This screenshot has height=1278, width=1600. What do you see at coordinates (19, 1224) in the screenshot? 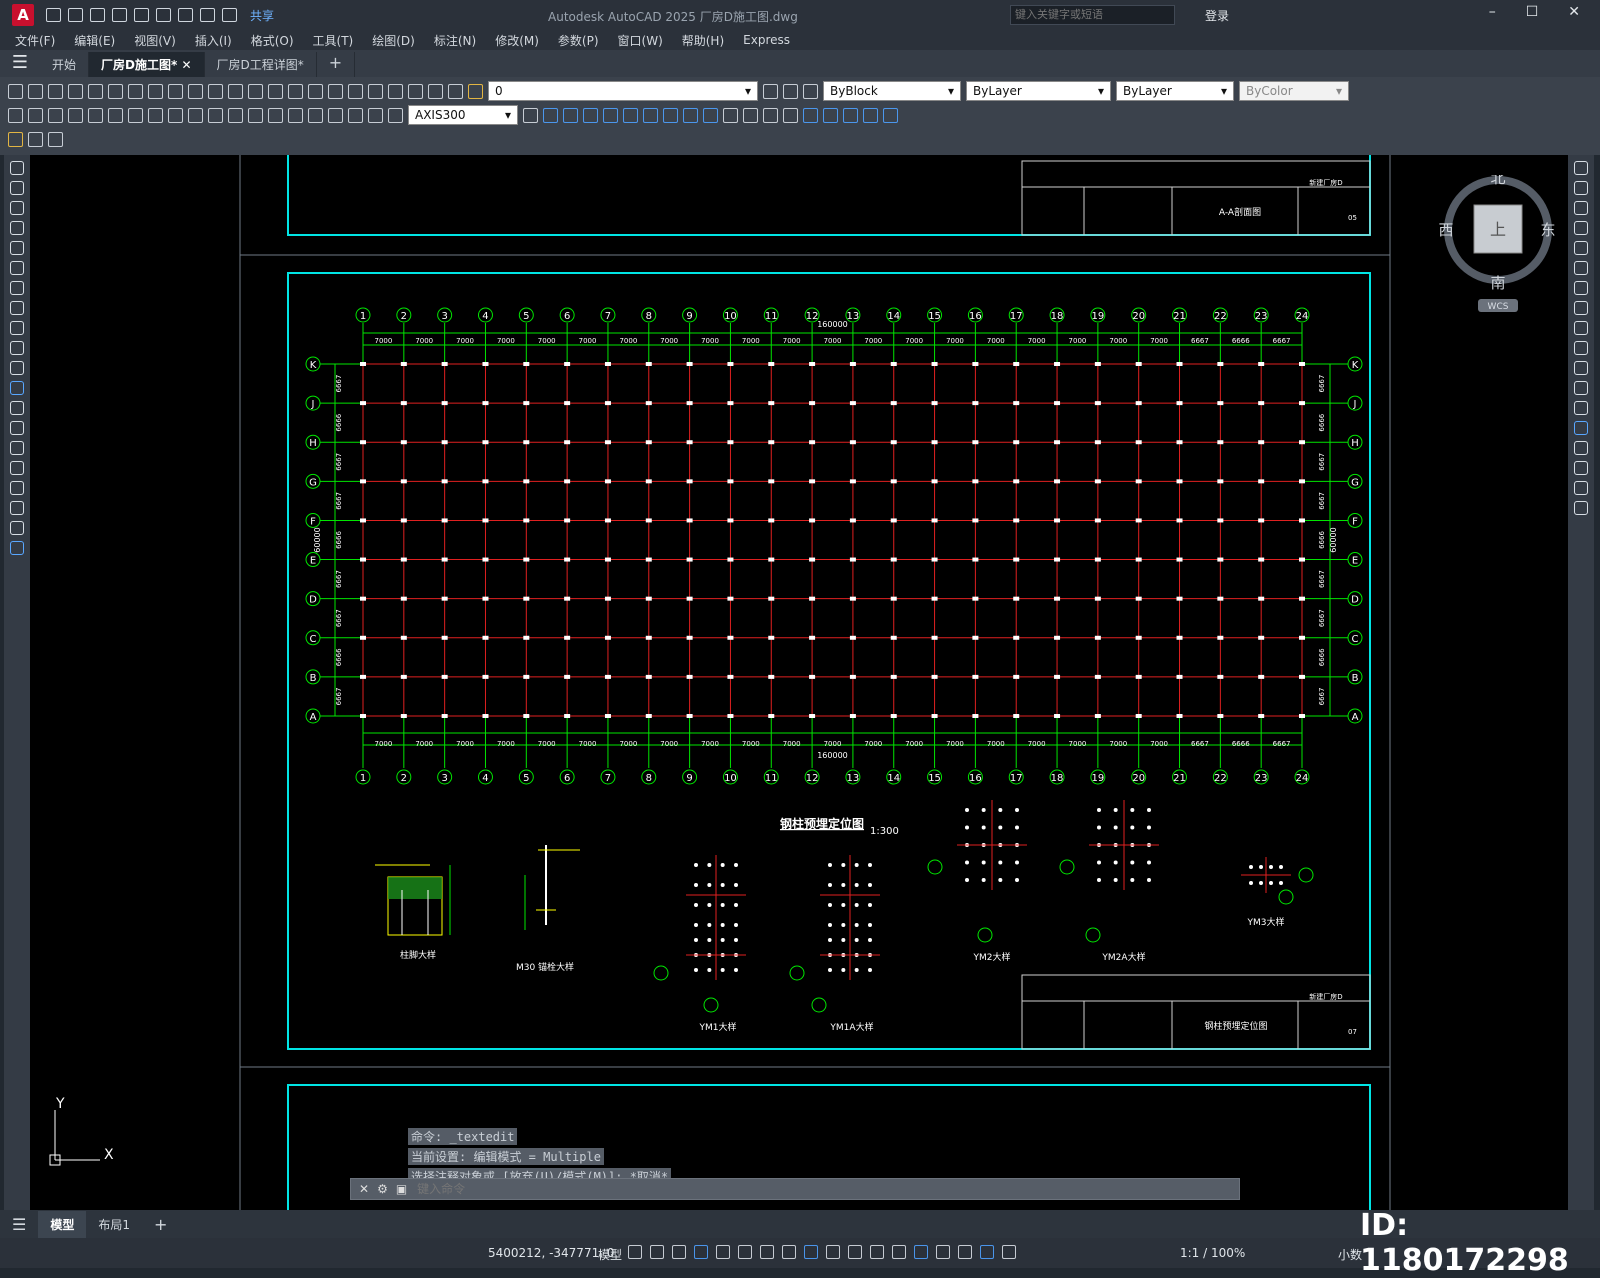
I see `layout-menu-icon: ☰` at bounding box center [19, 1224].